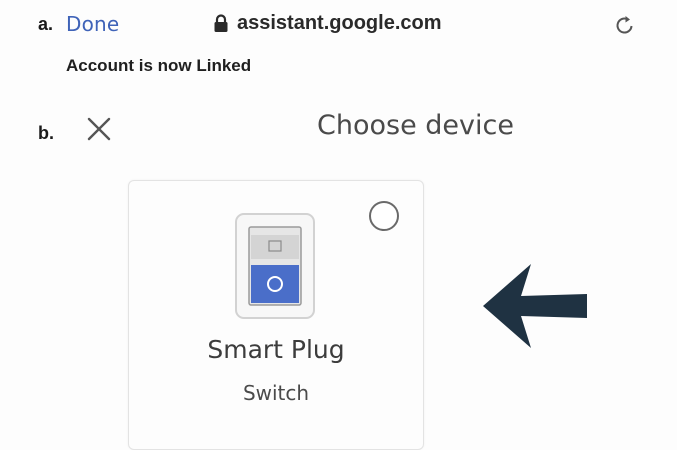 This screenshot has width=677, height=450. What do you see at coordinates (415, 125) in the screenshot?
I see `dialog-title: Choose device` at bounding box center [415, 125].